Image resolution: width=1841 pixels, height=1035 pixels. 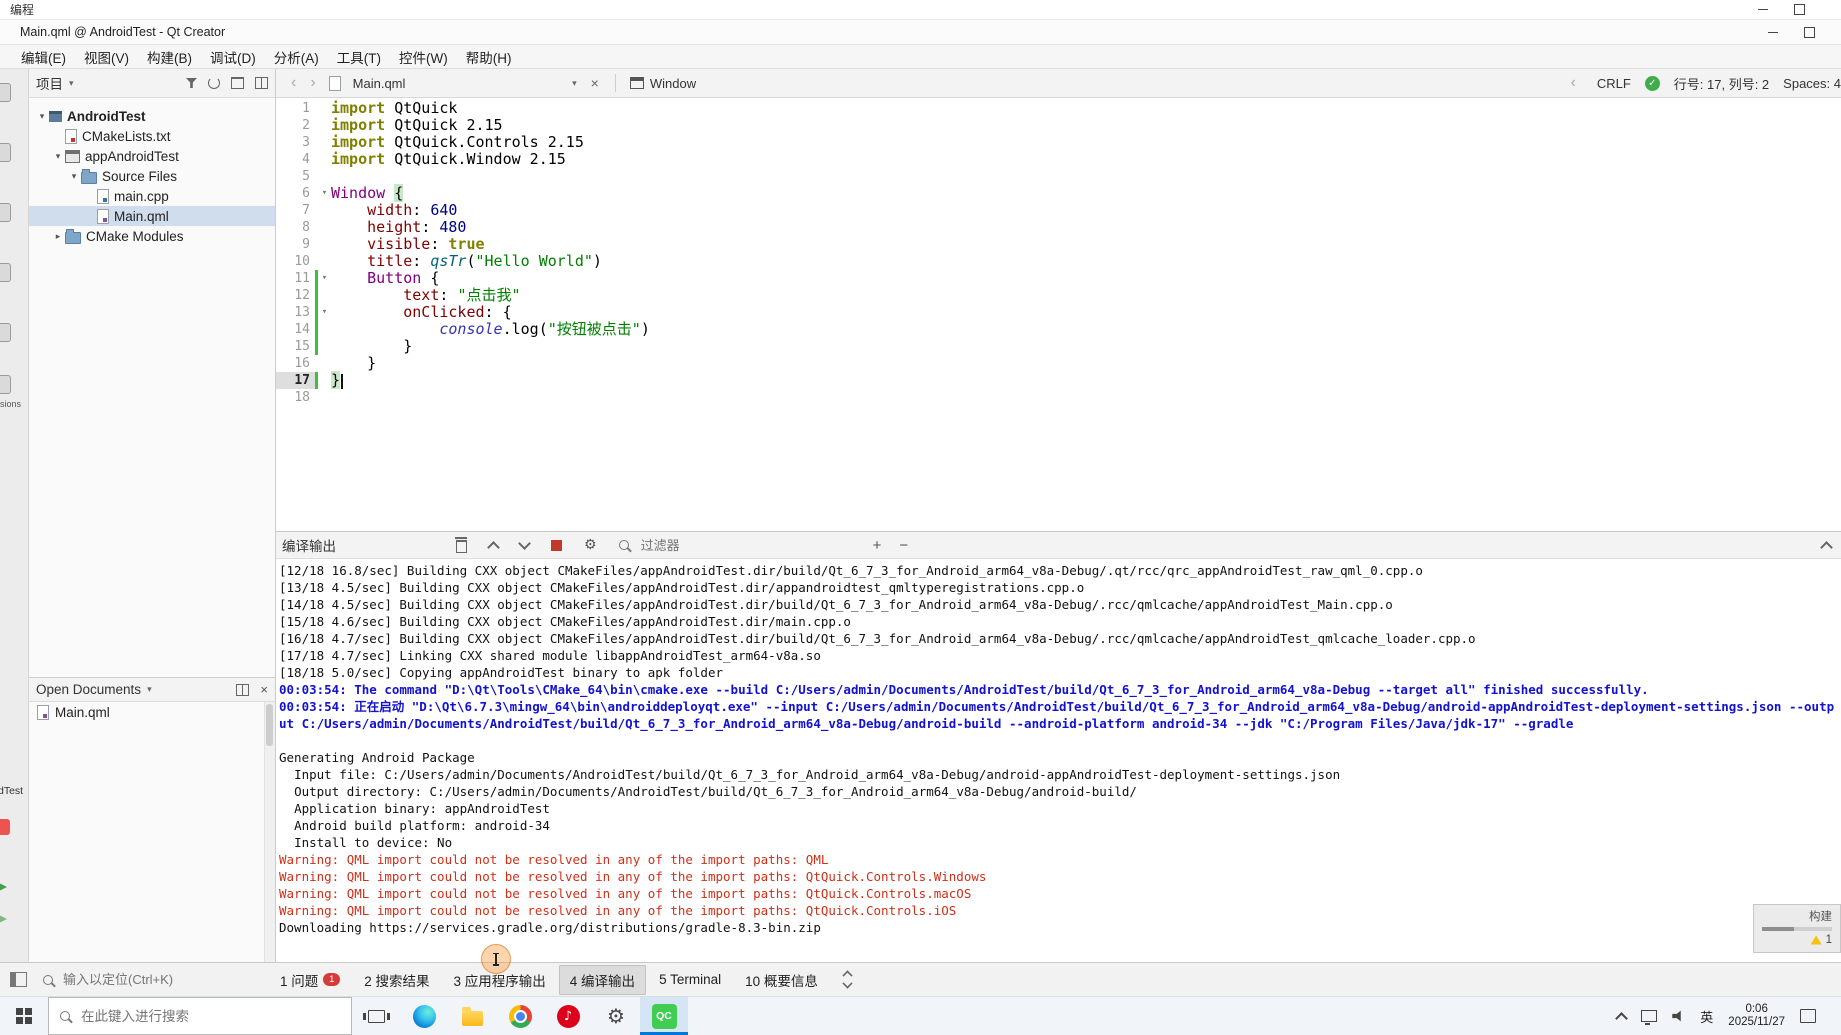 I want to click on toggle-sidebar-icon, so click(x=18, y=979).